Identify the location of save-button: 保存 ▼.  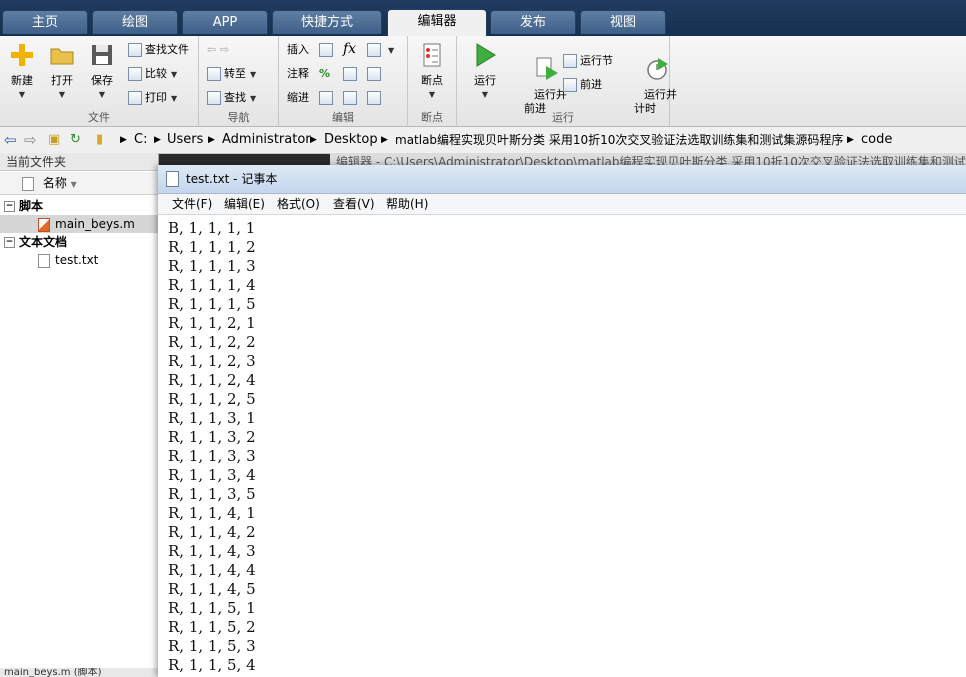
(102, 72).